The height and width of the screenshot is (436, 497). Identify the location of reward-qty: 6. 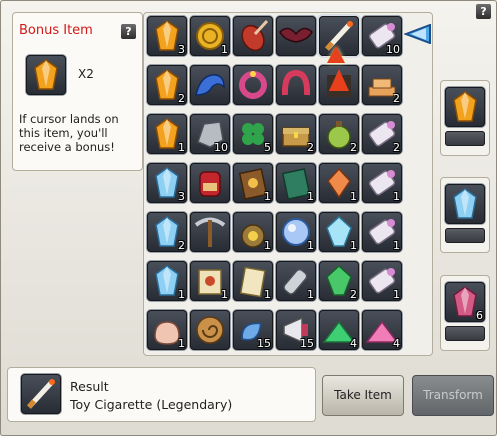
(479, 315).